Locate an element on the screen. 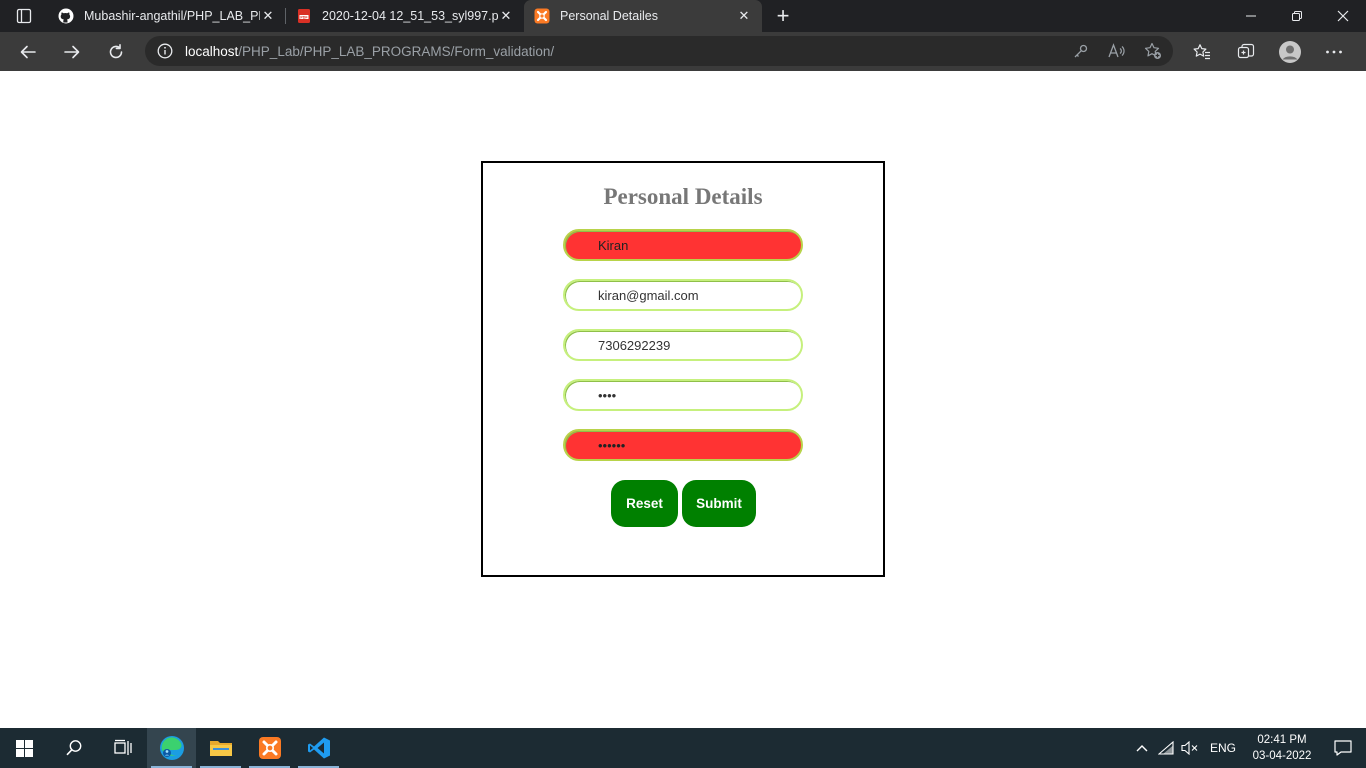 This screenshot has height=768, width=1366. email-input is located at coordinates (683, 295).